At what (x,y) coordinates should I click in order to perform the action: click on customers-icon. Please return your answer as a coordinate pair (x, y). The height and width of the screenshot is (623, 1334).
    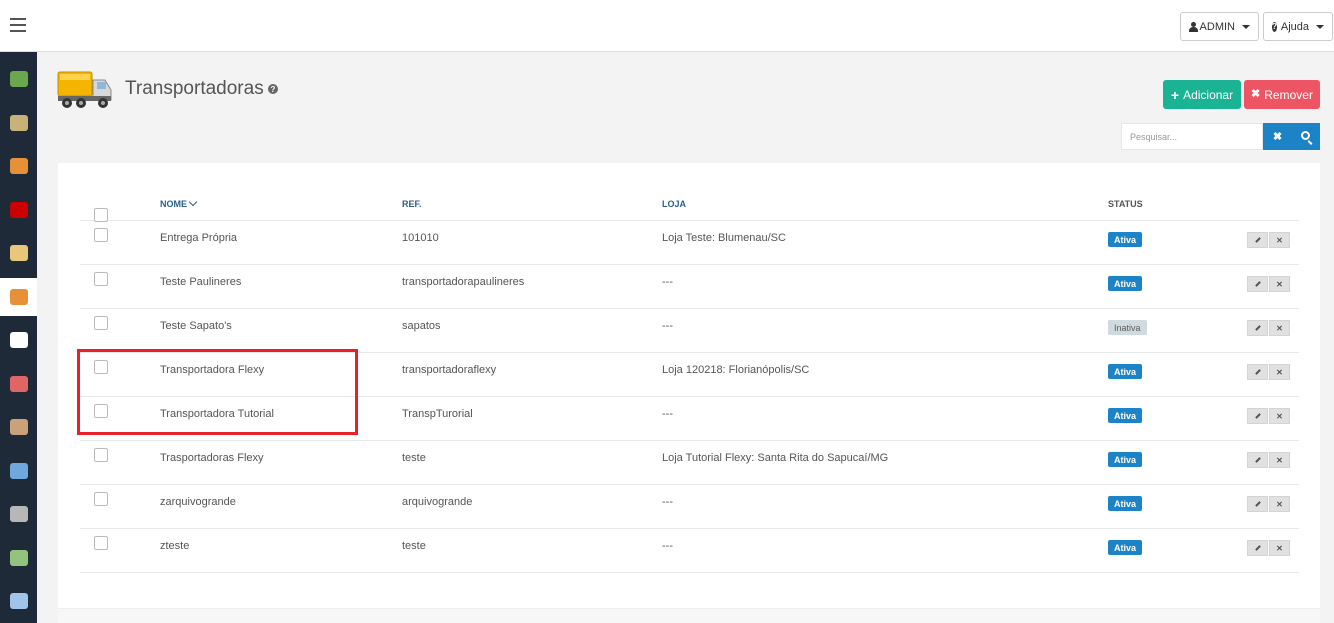
    Looking at the image, I should click on (18, 383).